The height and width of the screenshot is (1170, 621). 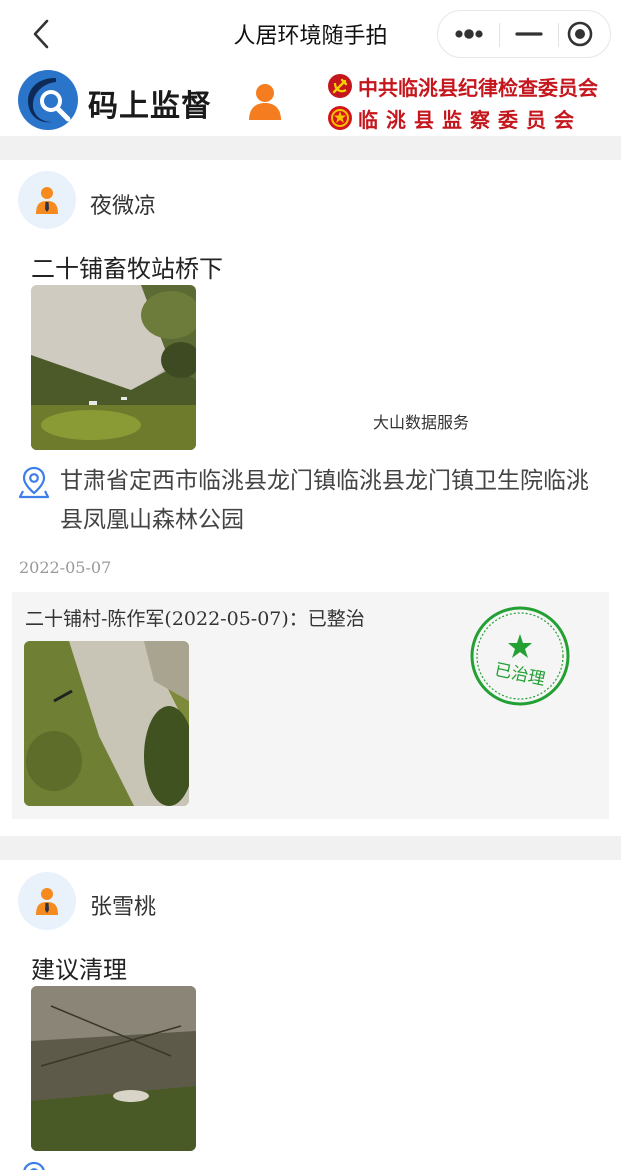 I want to click on target-close-icon, so click(x=580, y=34).